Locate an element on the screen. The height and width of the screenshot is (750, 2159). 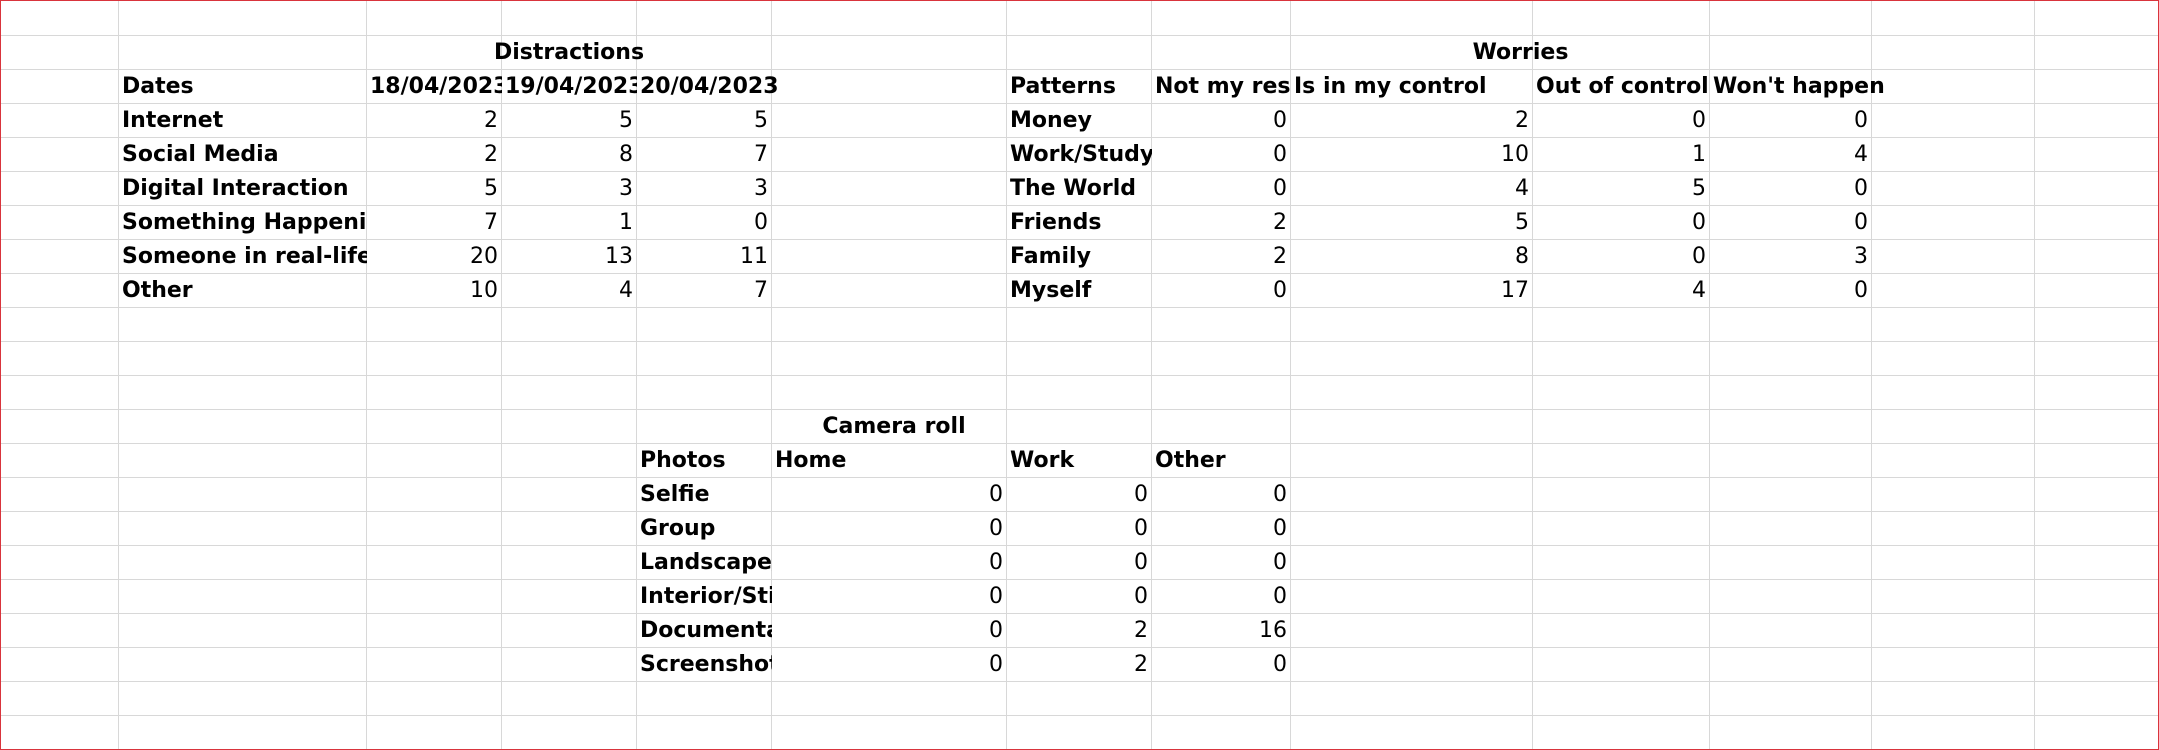
camera_roll-title: Camera roll is located at coordinates (894, 426).